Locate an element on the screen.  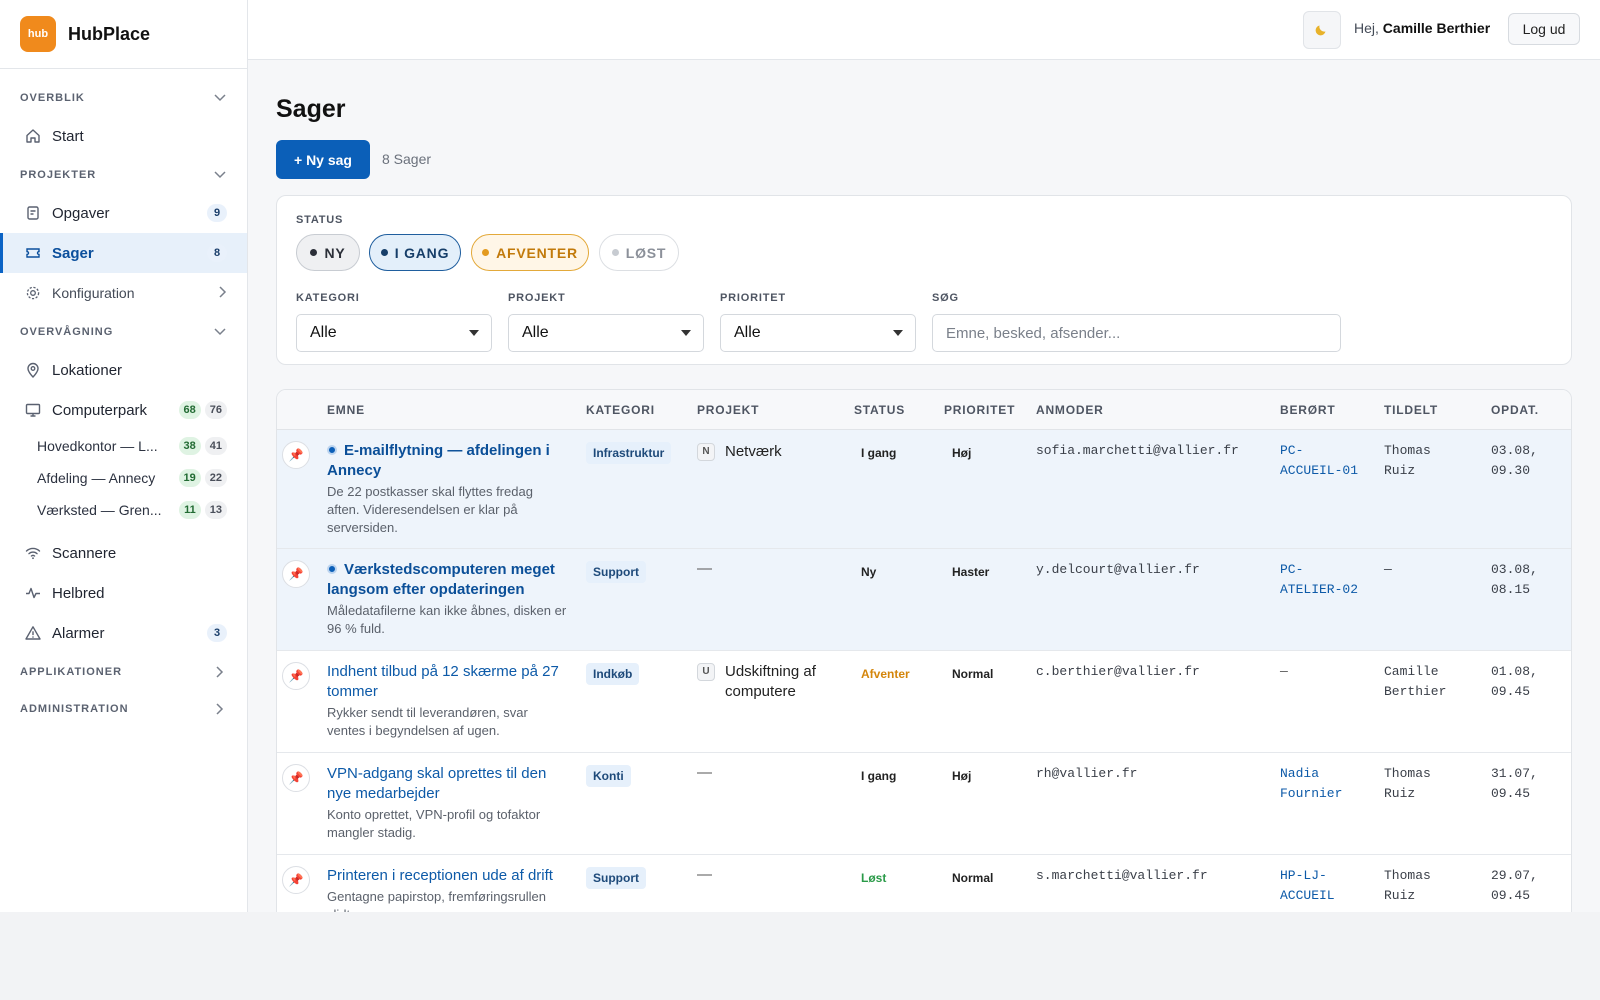
project-select: Alle is located at coordinates (606, 333).